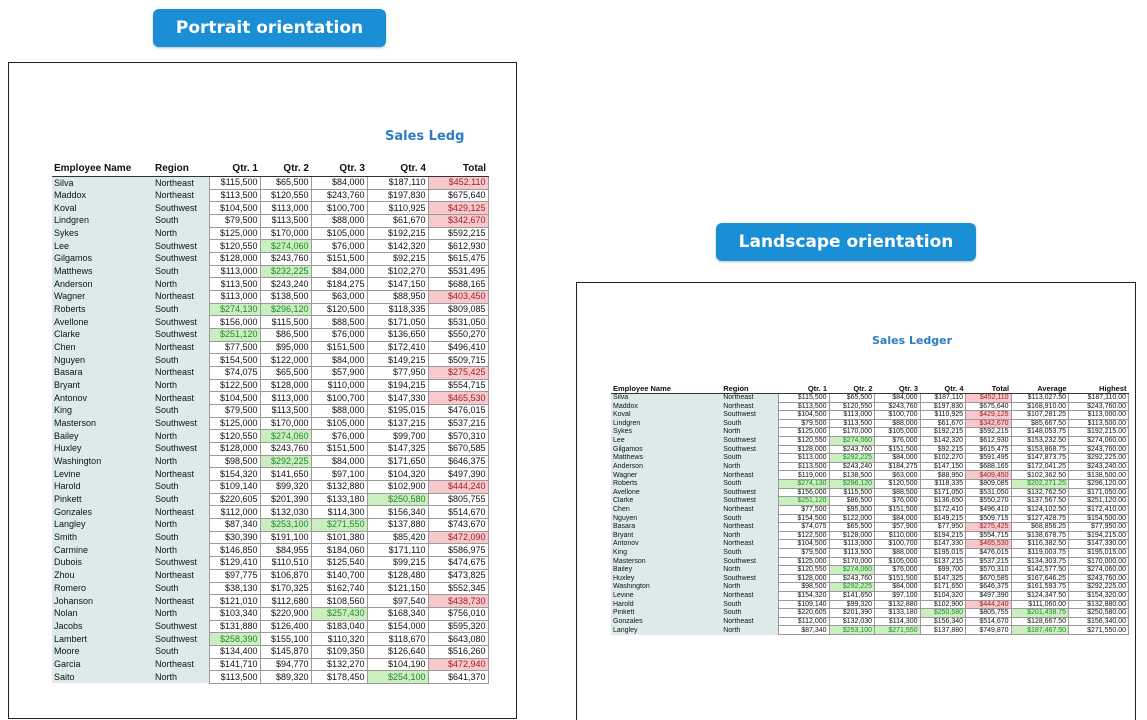  What do you see at coordinates (852, 423) in the screenshot?
I see `qtr2-cell: $113,500` at bounding box center [852, 423].